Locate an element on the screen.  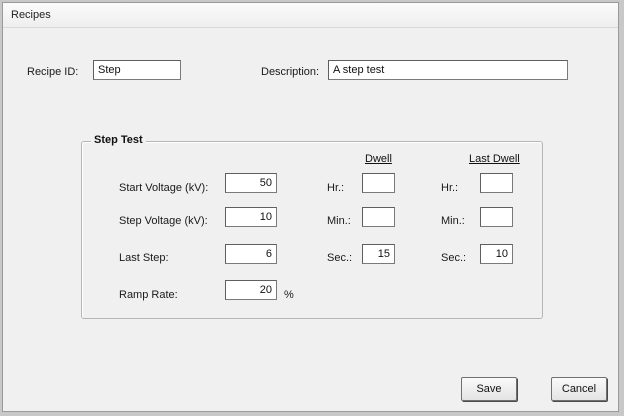
last-step-label: Last Step: is located at coordinates (144, 258).